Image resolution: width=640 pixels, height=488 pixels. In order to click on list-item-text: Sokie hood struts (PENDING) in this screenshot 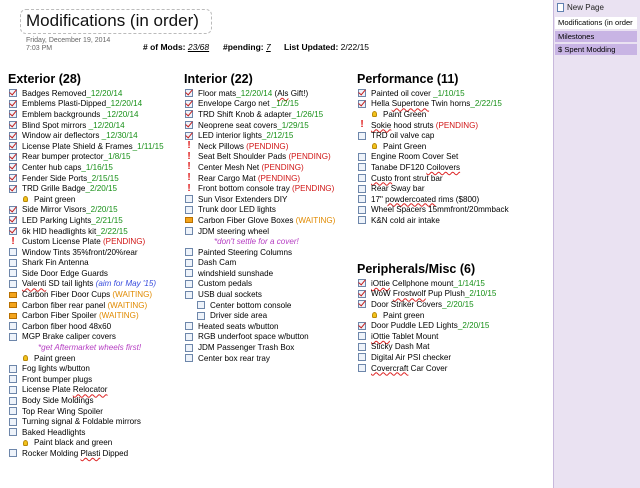, I will do `click(424, 125)`.